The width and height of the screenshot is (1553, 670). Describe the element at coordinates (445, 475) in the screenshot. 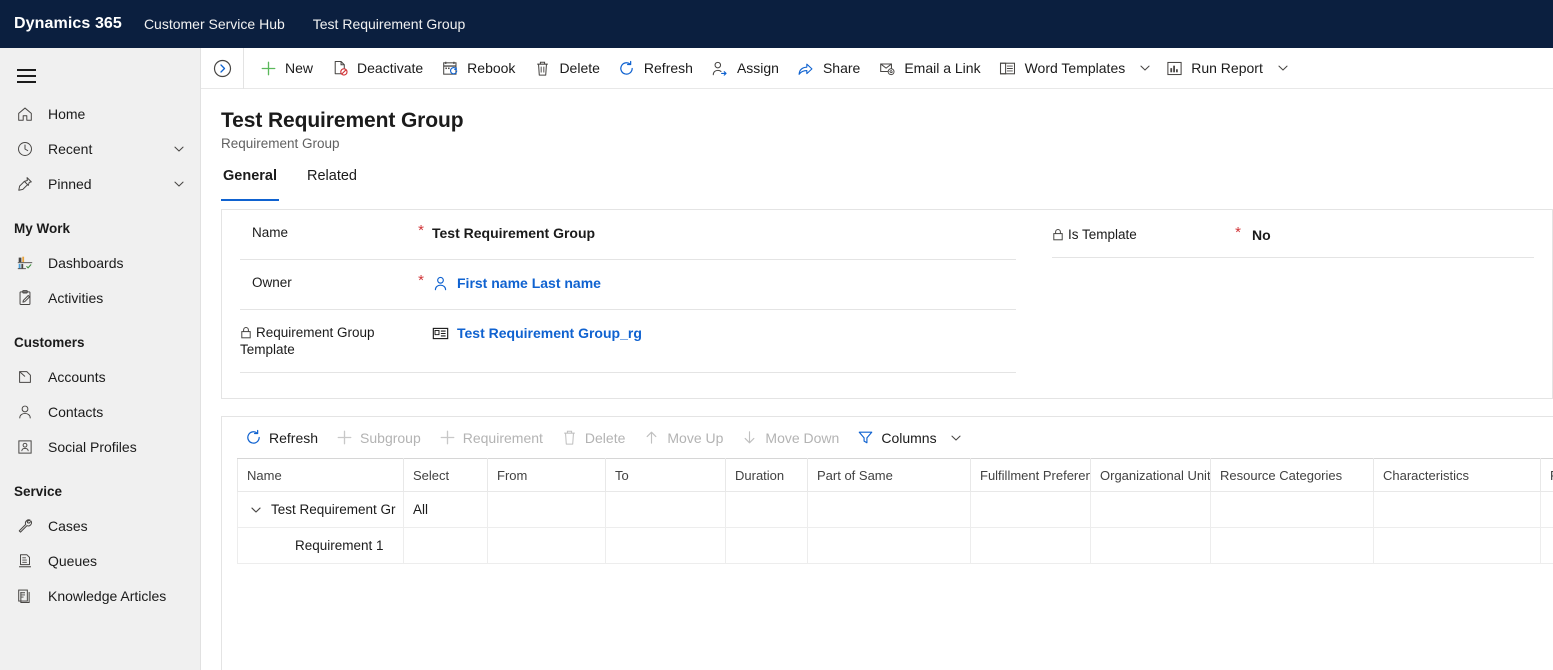

I see `column-header-select: Select` at that location.